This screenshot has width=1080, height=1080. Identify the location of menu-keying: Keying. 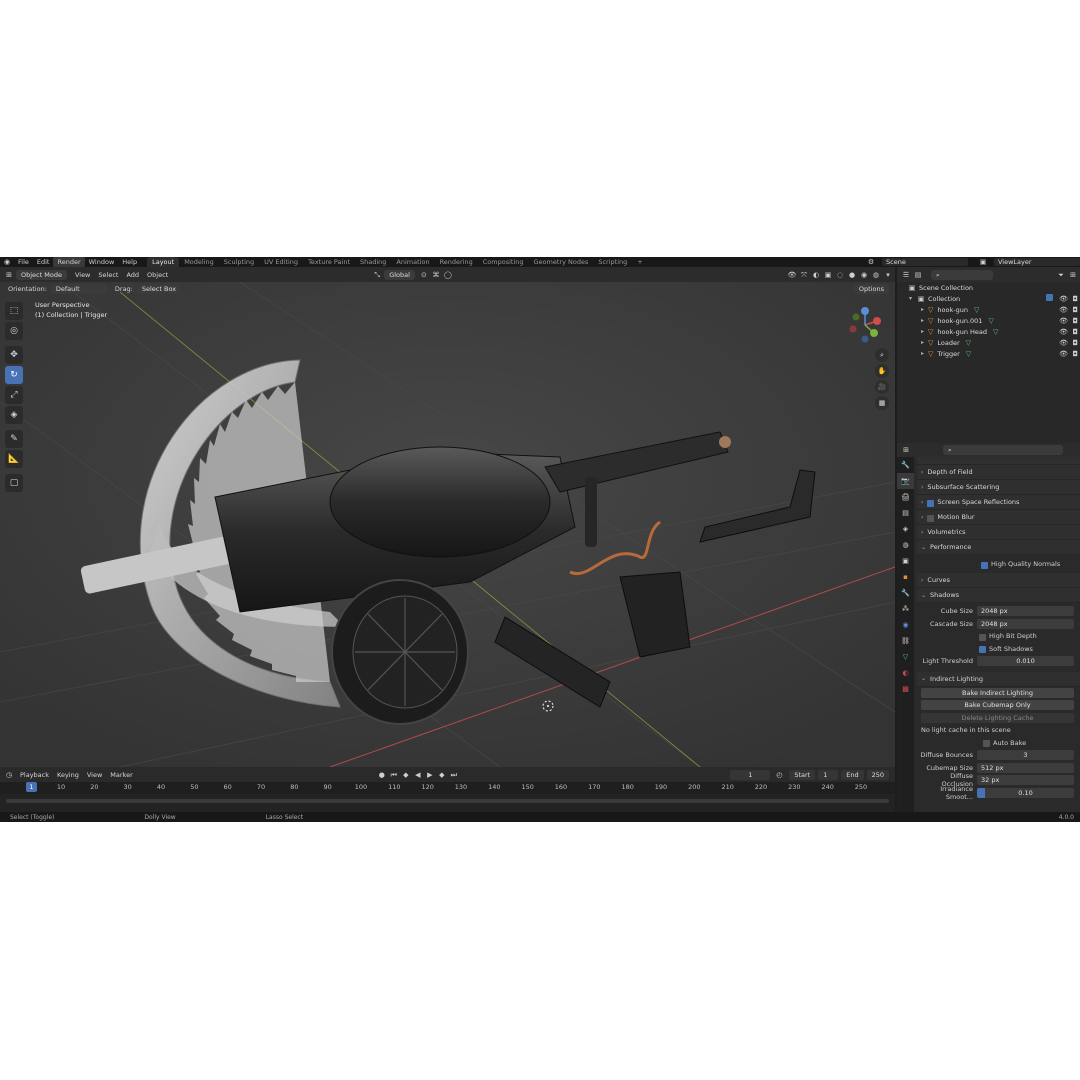
(68, 775).